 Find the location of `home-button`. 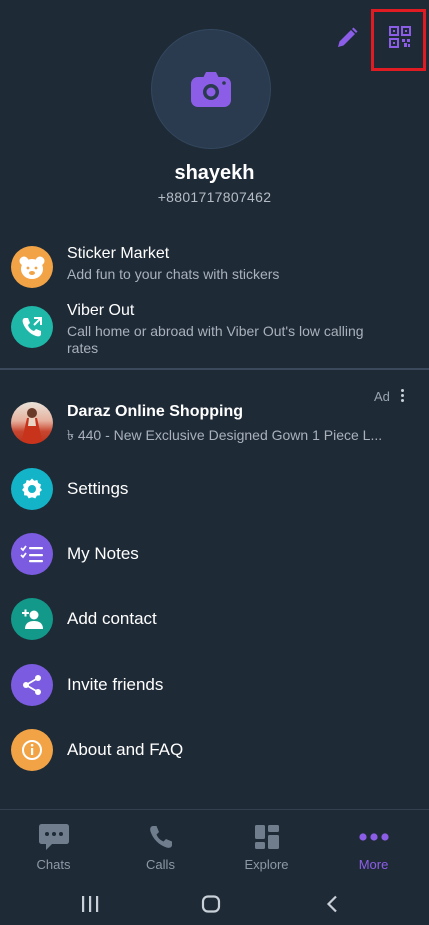

home-button is located at coordinates (211, 906).